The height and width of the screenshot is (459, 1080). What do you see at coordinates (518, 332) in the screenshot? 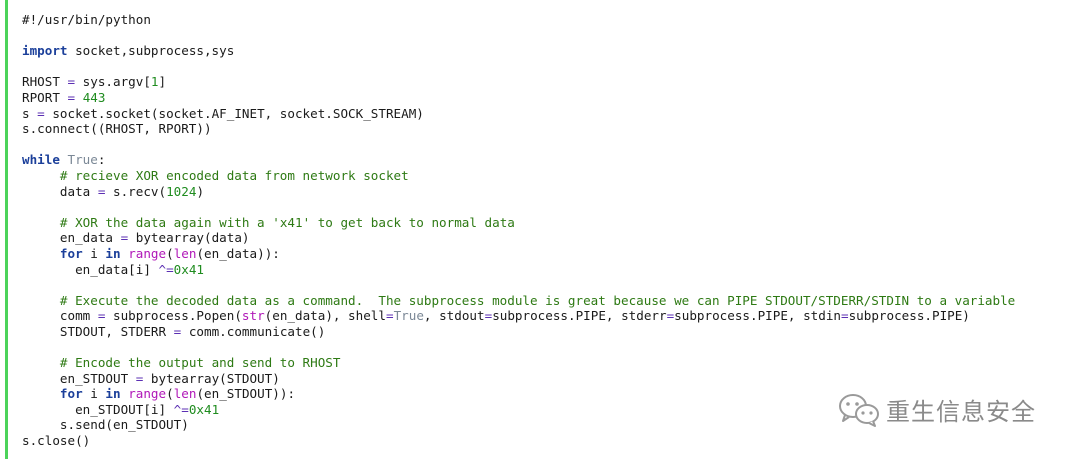
I see `code-line: STDOUT, STDERR = comm.communicate()` at bounding box center [518, 332].